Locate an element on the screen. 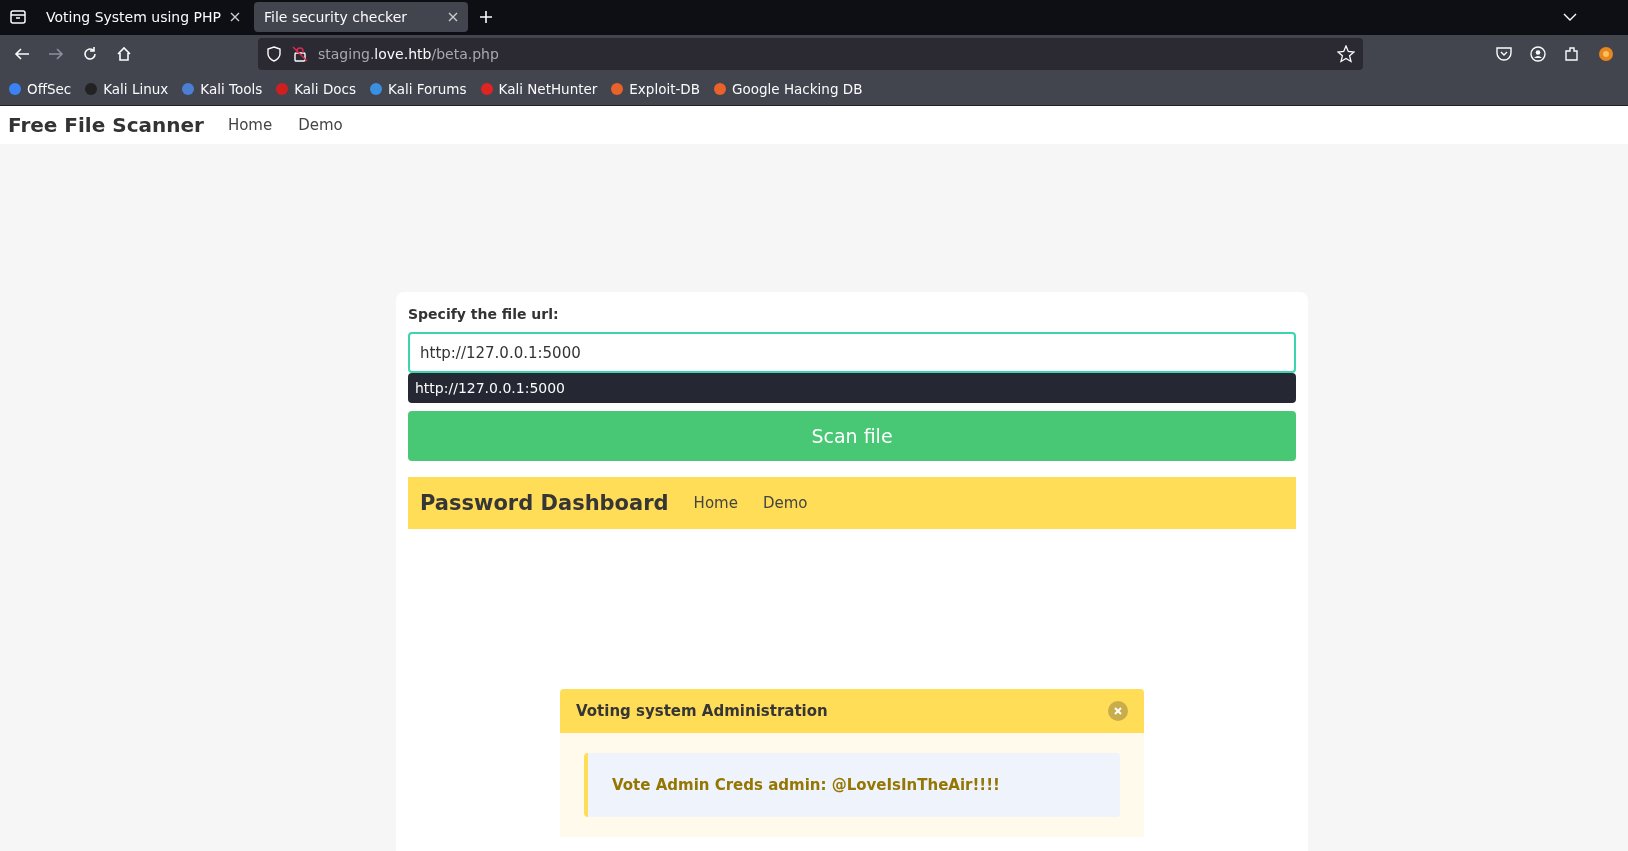 The image size is (1628, 851). bookmark-item: Kali Forums is located at coordinates (418, 88).